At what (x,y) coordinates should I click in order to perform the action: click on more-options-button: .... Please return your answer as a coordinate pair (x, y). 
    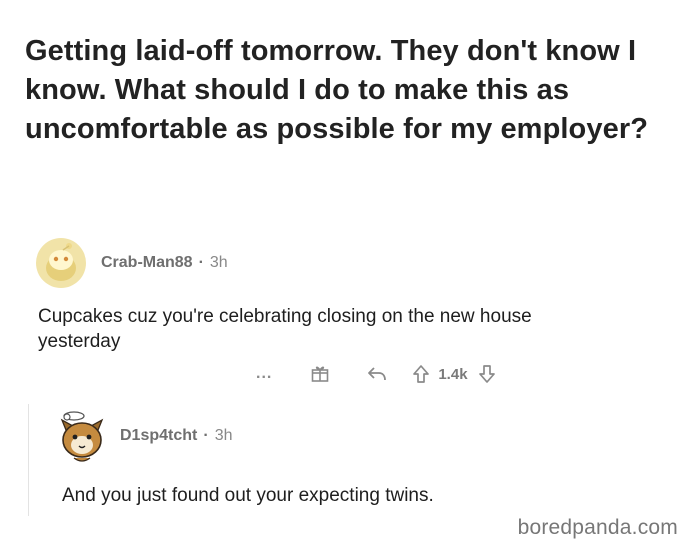
    Looking at the image, I should click on (264, 374).